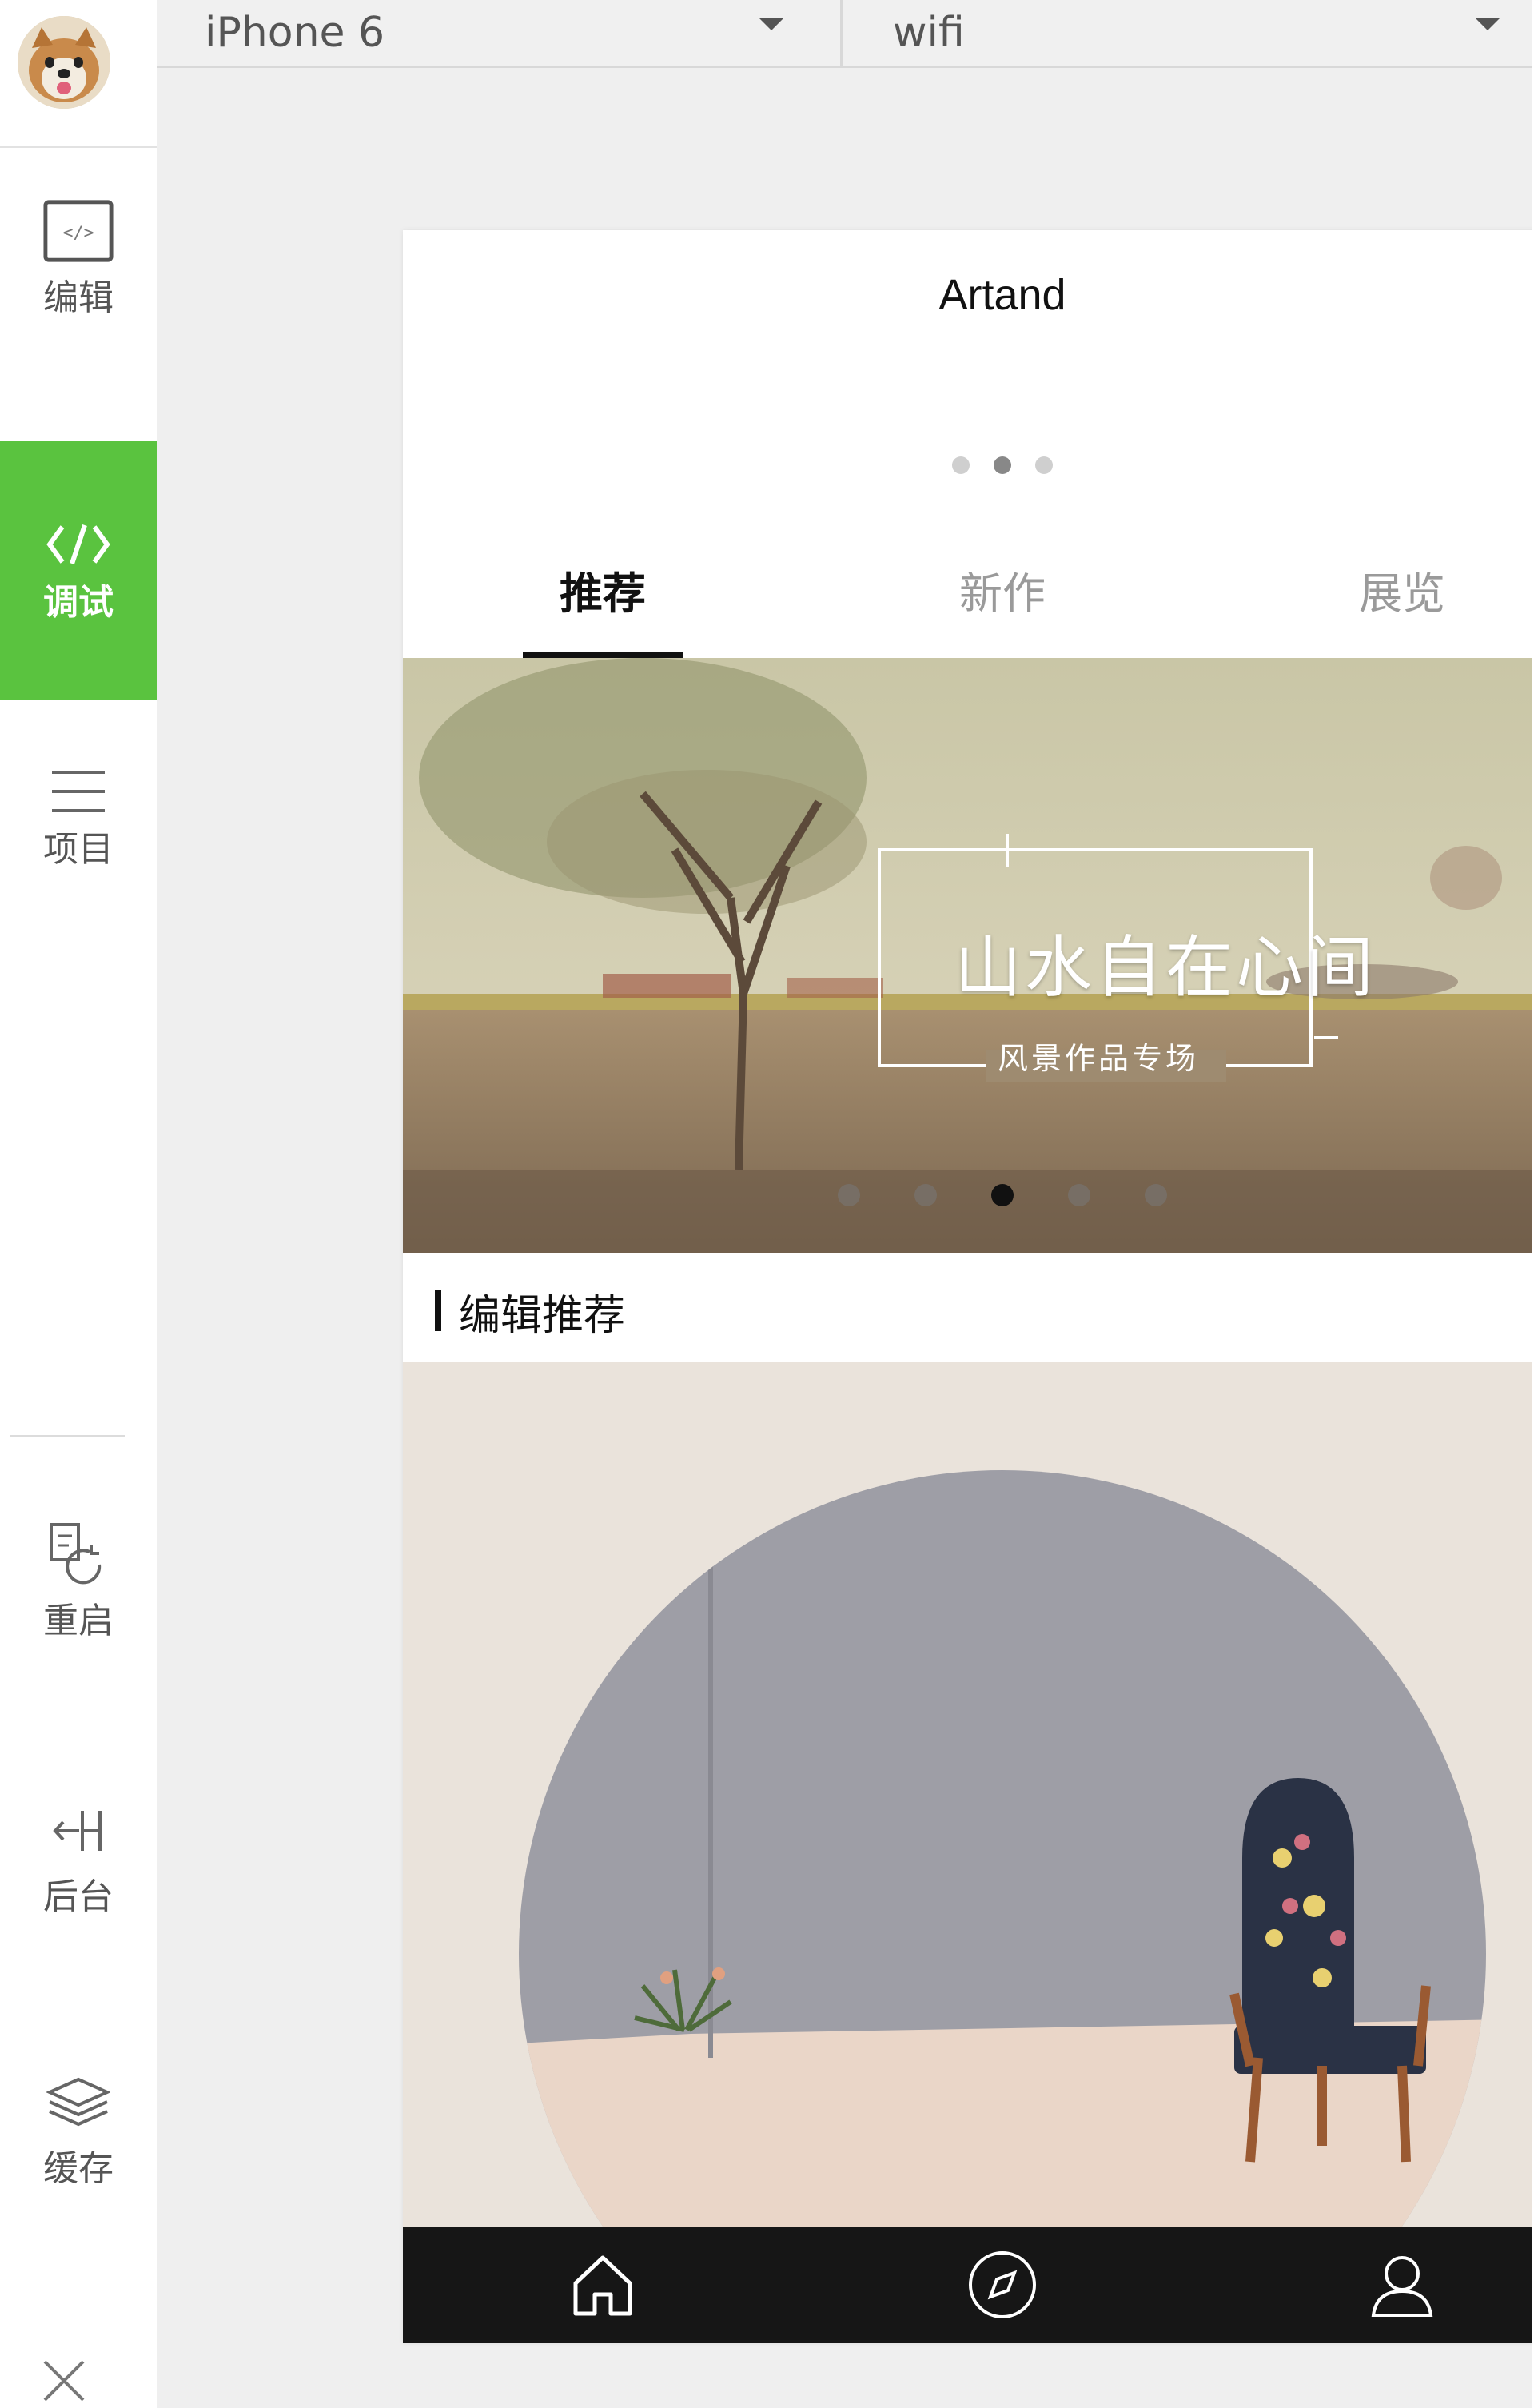 The height and width of the screenshot is (2408, 1538). I want to click on tool-restart: 重启, so click(78, 1581).